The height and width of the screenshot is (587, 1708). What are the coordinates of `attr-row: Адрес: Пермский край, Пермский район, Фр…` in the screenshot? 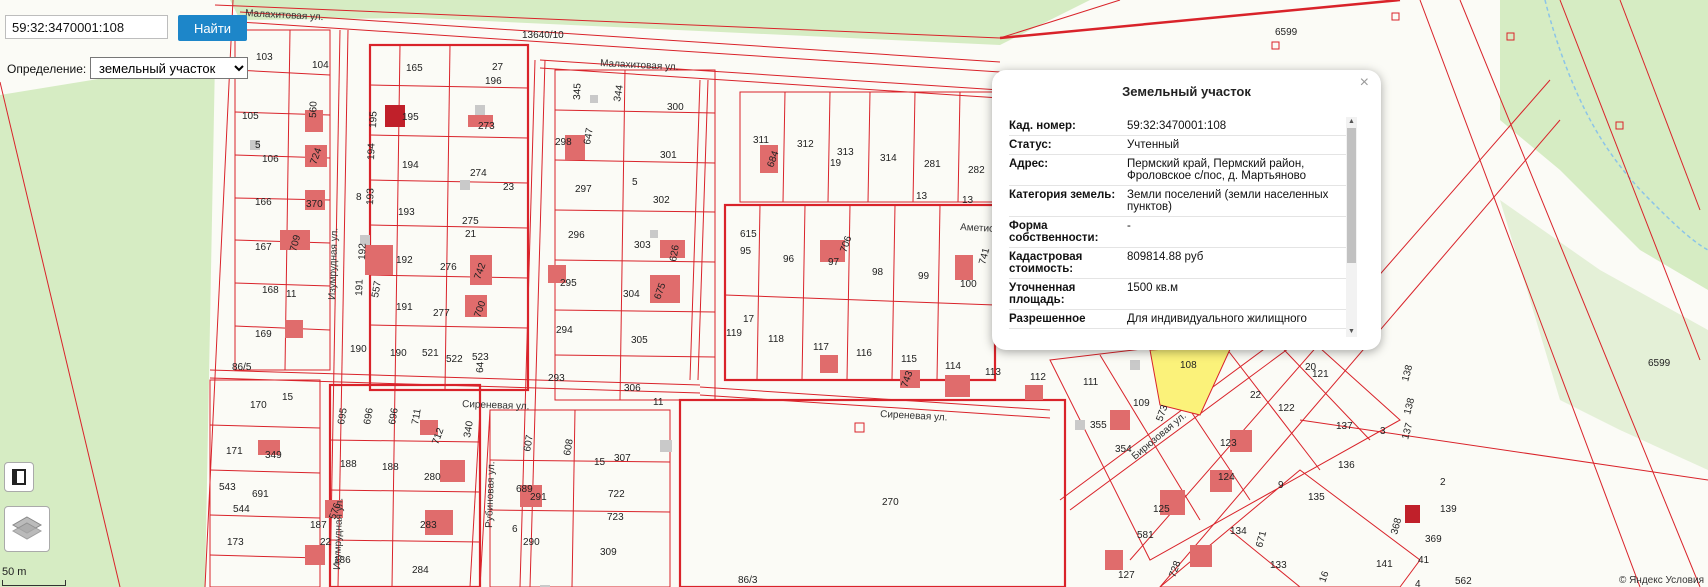 It's located at (1177, 170).